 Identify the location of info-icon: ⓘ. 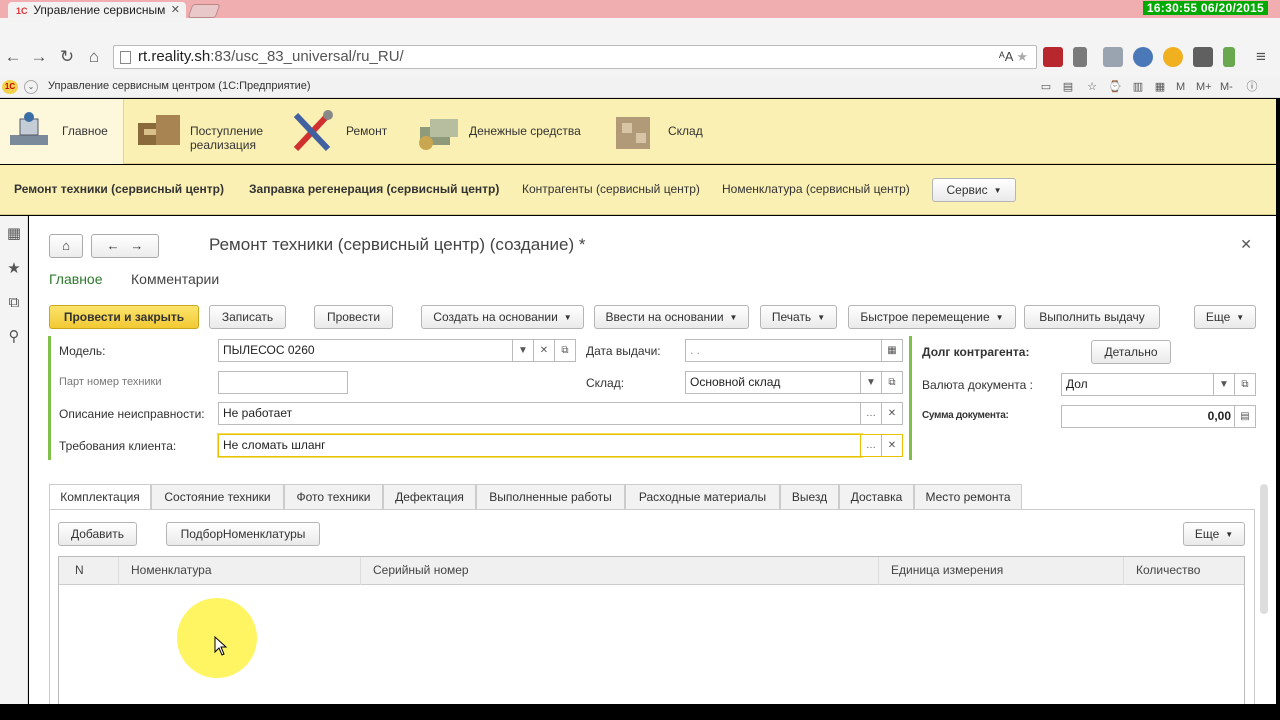
(1252, 87).